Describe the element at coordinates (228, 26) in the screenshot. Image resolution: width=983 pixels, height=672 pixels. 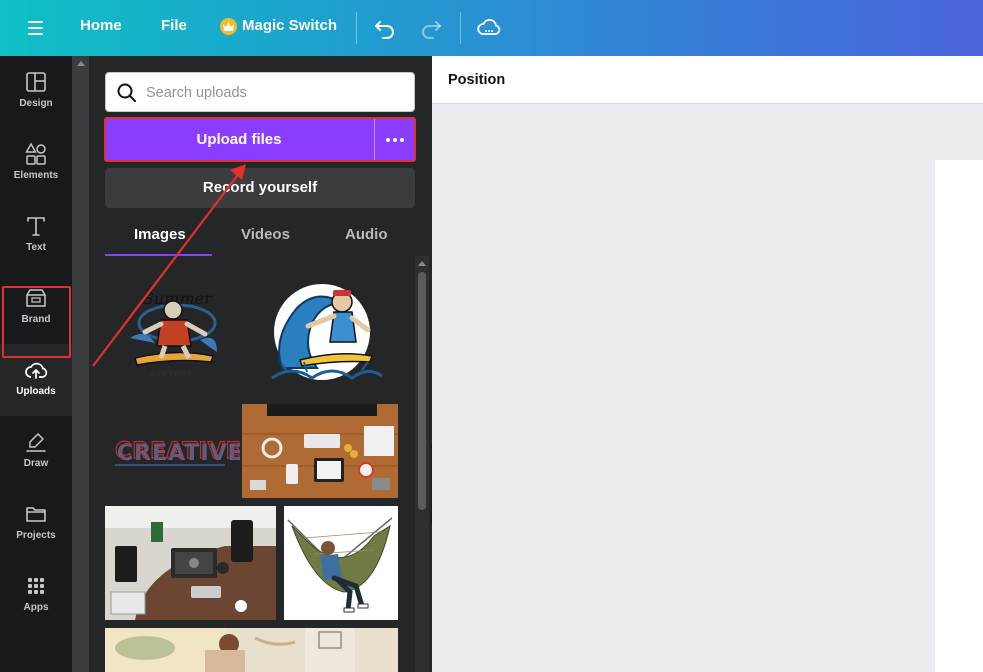
I see `crown-icon` at that location.